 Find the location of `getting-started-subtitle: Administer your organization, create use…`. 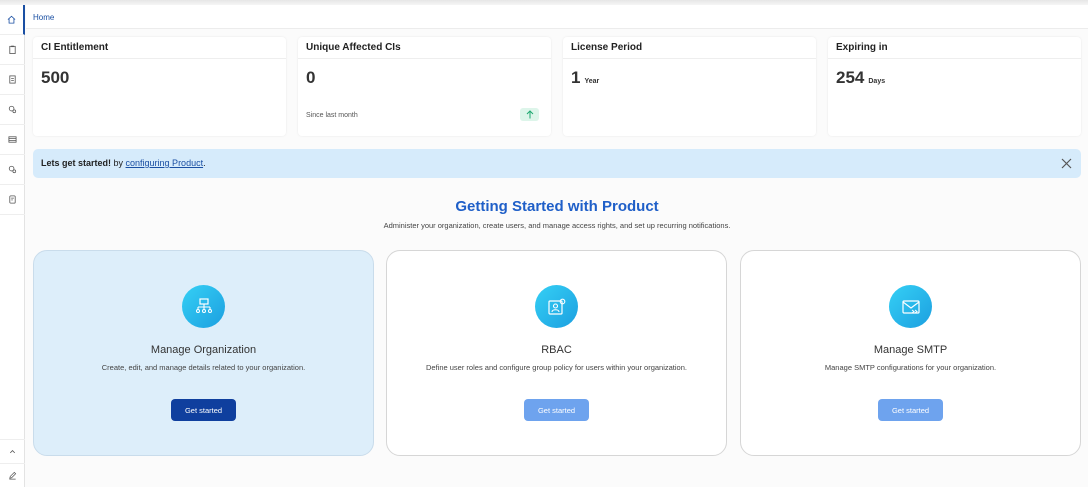

getting-started-subtitle: Administer your organization, create use… is located at coordinates (557, 225).